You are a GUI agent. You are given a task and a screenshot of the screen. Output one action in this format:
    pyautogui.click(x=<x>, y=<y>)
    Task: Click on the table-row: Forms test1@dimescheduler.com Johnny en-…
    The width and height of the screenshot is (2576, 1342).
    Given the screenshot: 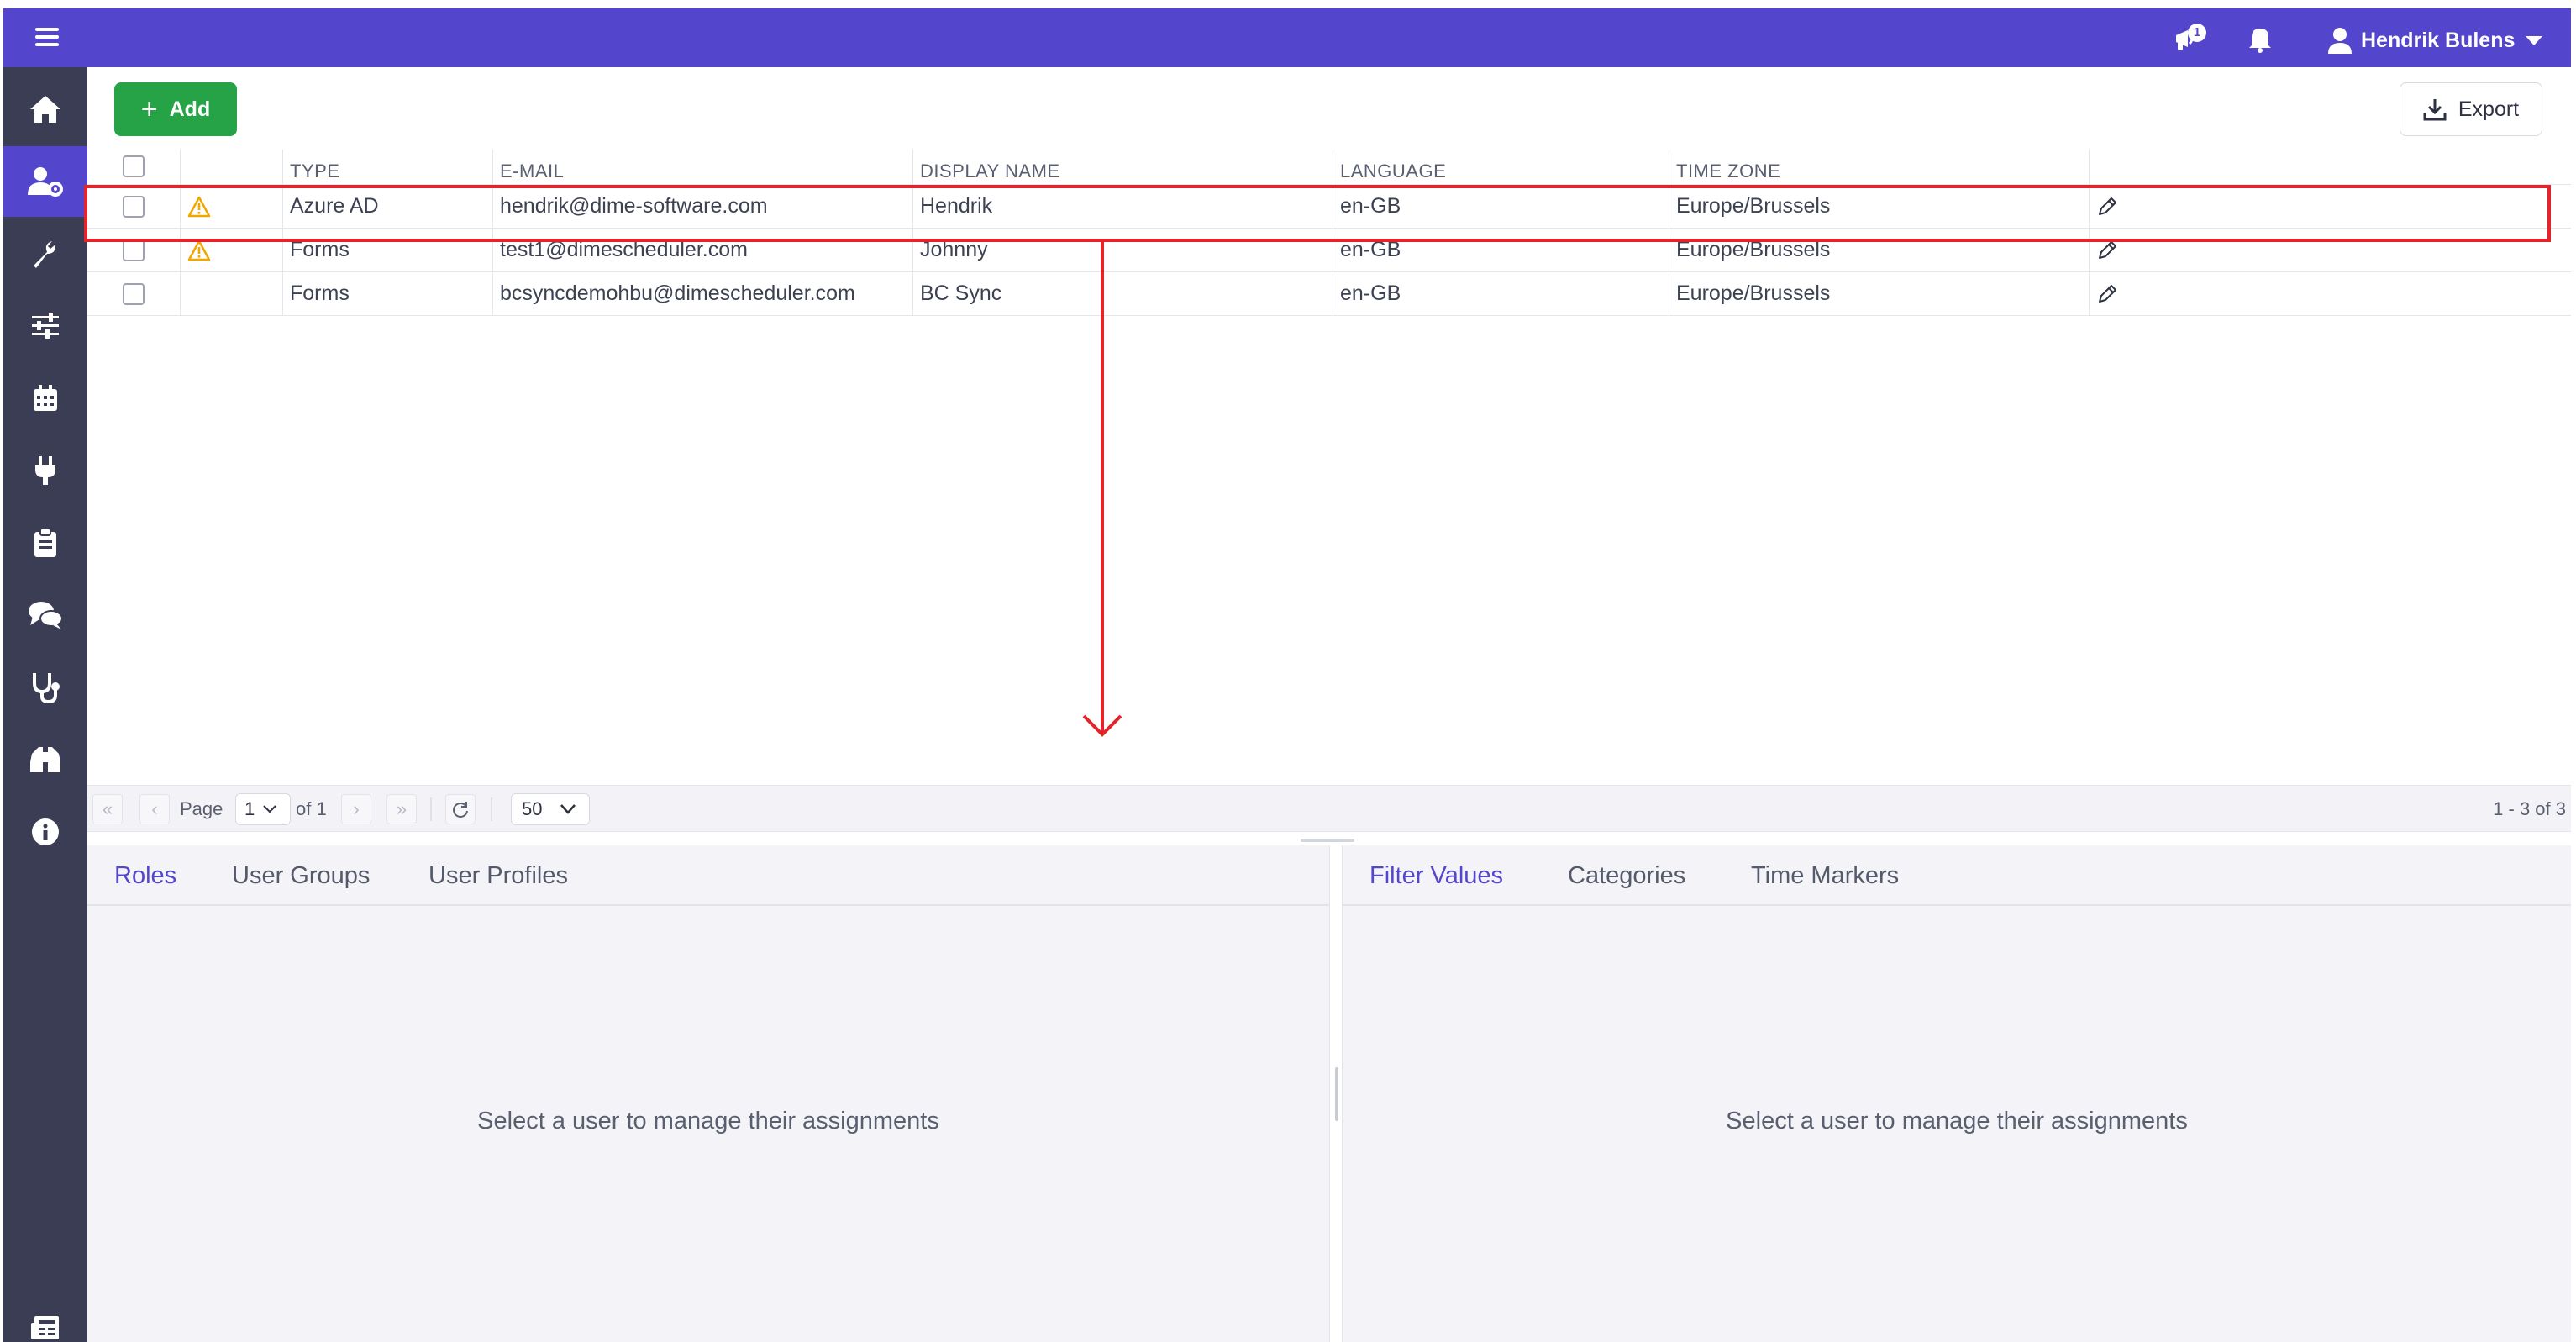 What is the action you would take?
    pyautogui.click(x=1329, y=250)
    